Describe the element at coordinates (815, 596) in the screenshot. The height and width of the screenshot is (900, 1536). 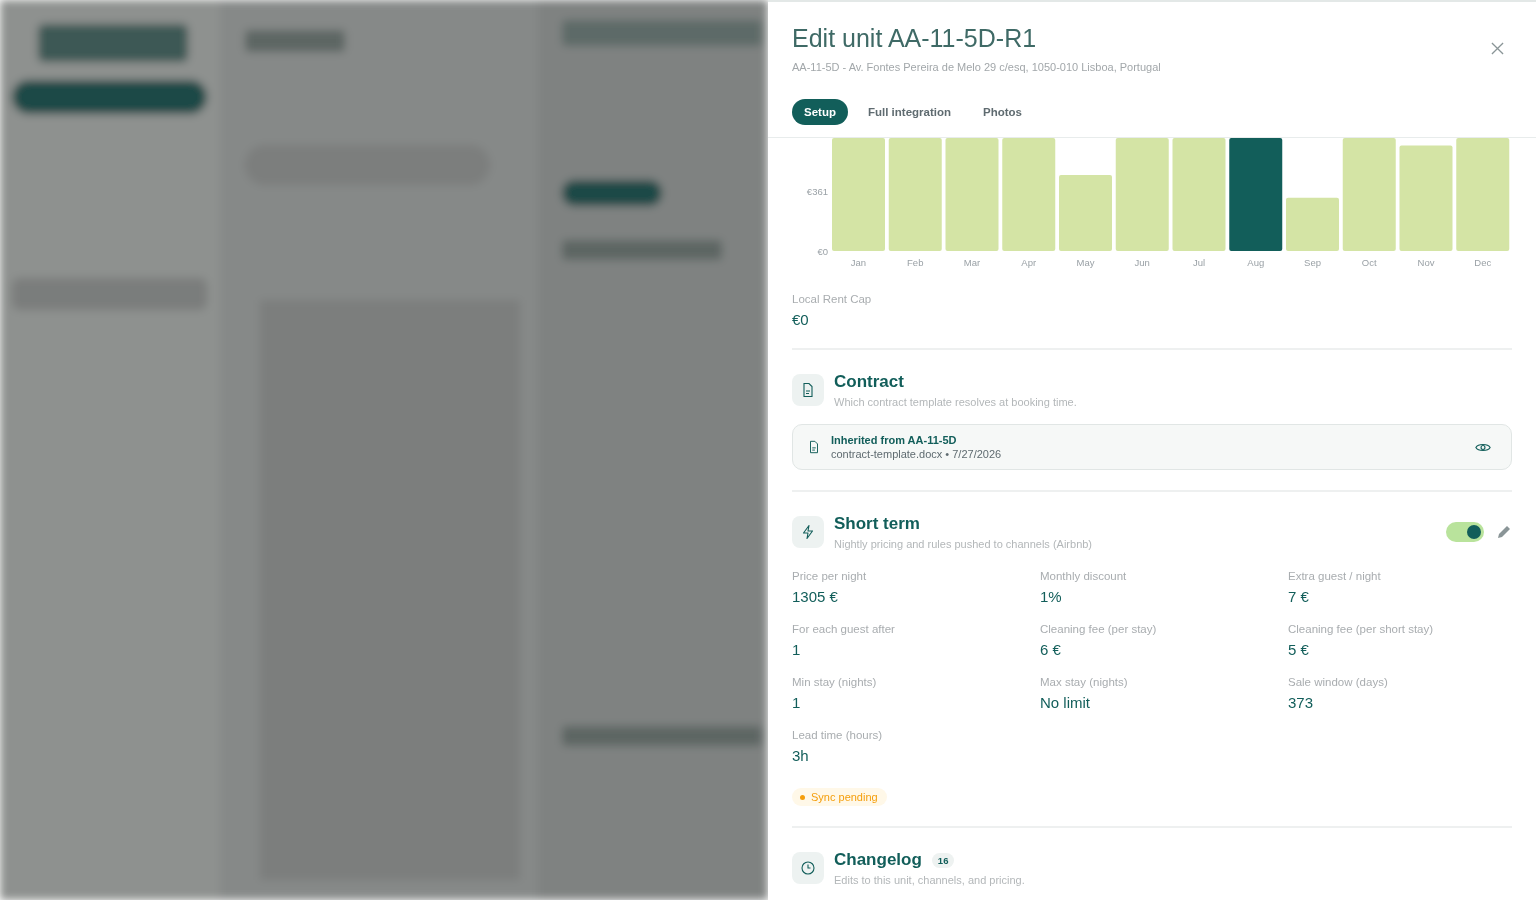
I see `field-value: 1305 €` at that location.